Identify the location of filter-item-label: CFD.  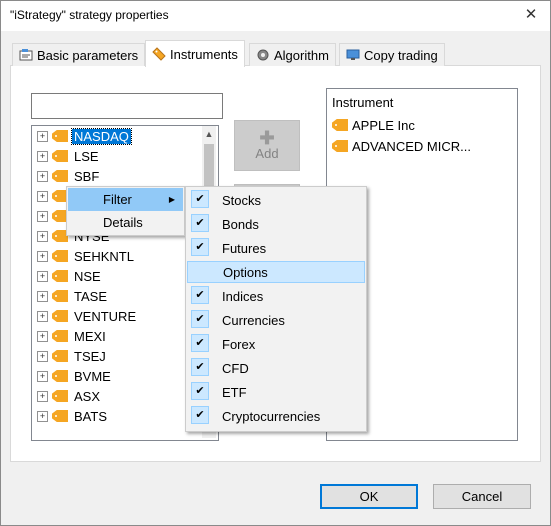
(235, 368).